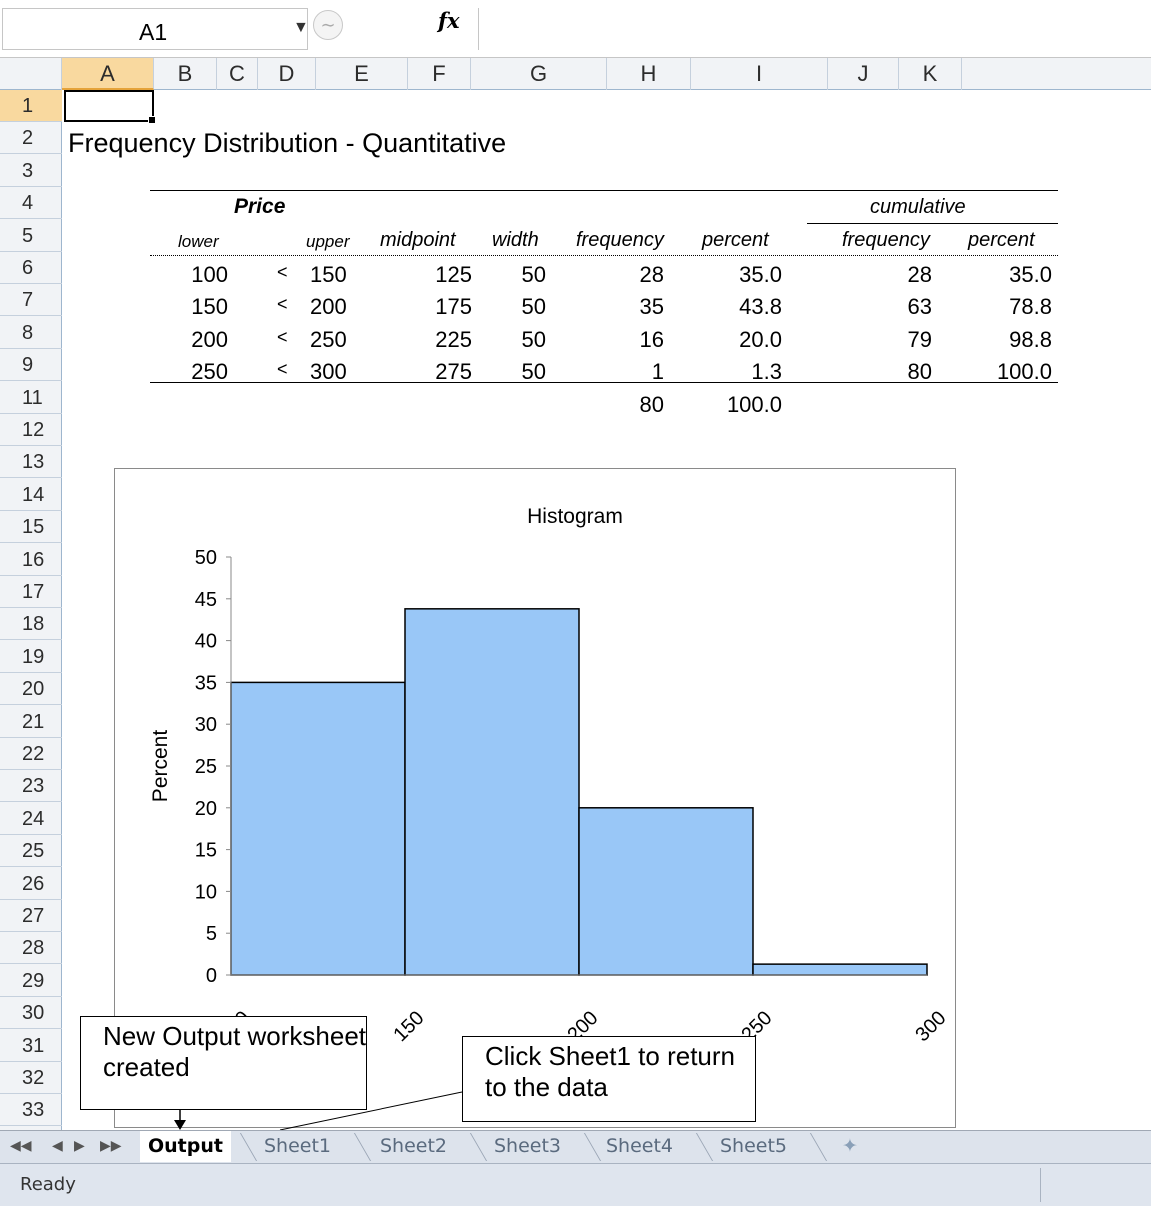 This screenshot has width=1151, height=1206. What do you see at coordinates (31, 398) in the screenshot?
I see `row-header-11: 11` at bounding box center [31, 398].